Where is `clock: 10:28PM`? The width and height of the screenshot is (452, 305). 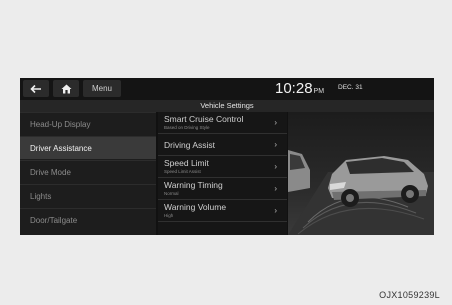
clock: 10:28PM is located at coordinates (299, 90).